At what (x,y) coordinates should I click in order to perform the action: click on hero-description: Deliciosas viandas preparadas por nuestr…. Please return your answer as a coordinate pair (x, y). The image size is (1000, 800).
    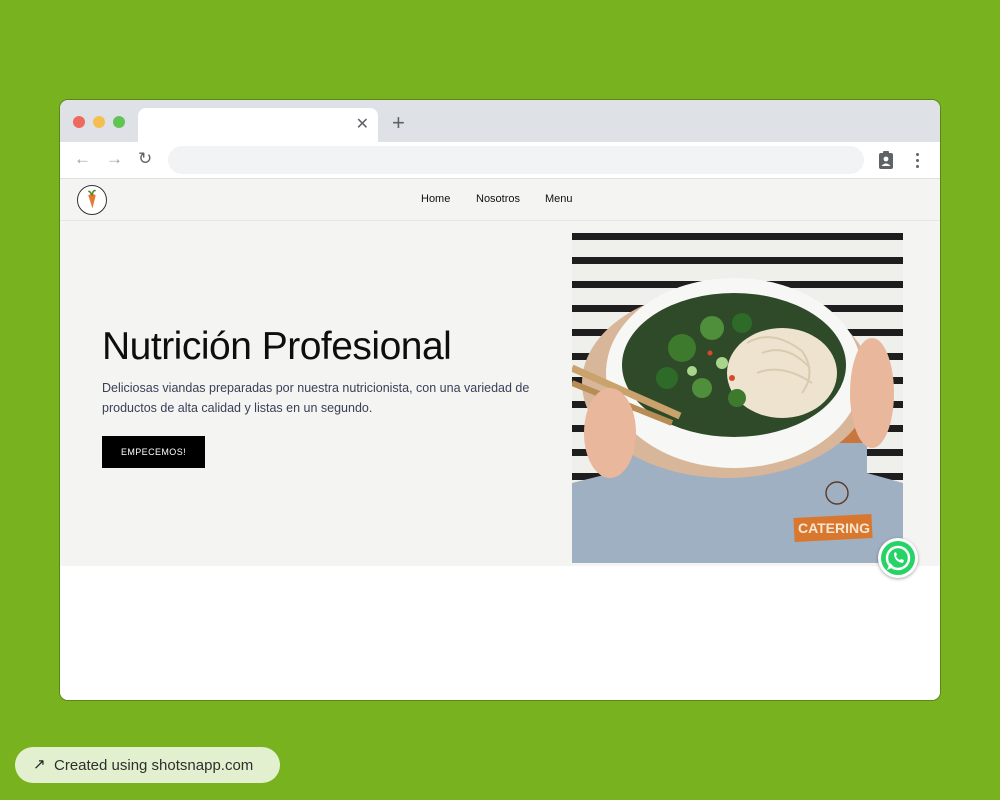
    Looking at the image, I should click on (316, 398).